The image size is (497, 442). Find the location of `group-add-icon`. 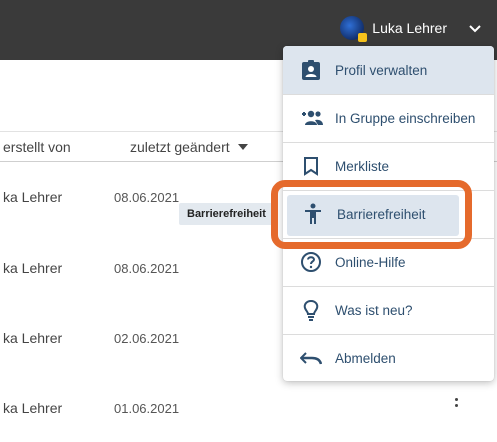

group-add-icon is located at coordinates (311, 118).